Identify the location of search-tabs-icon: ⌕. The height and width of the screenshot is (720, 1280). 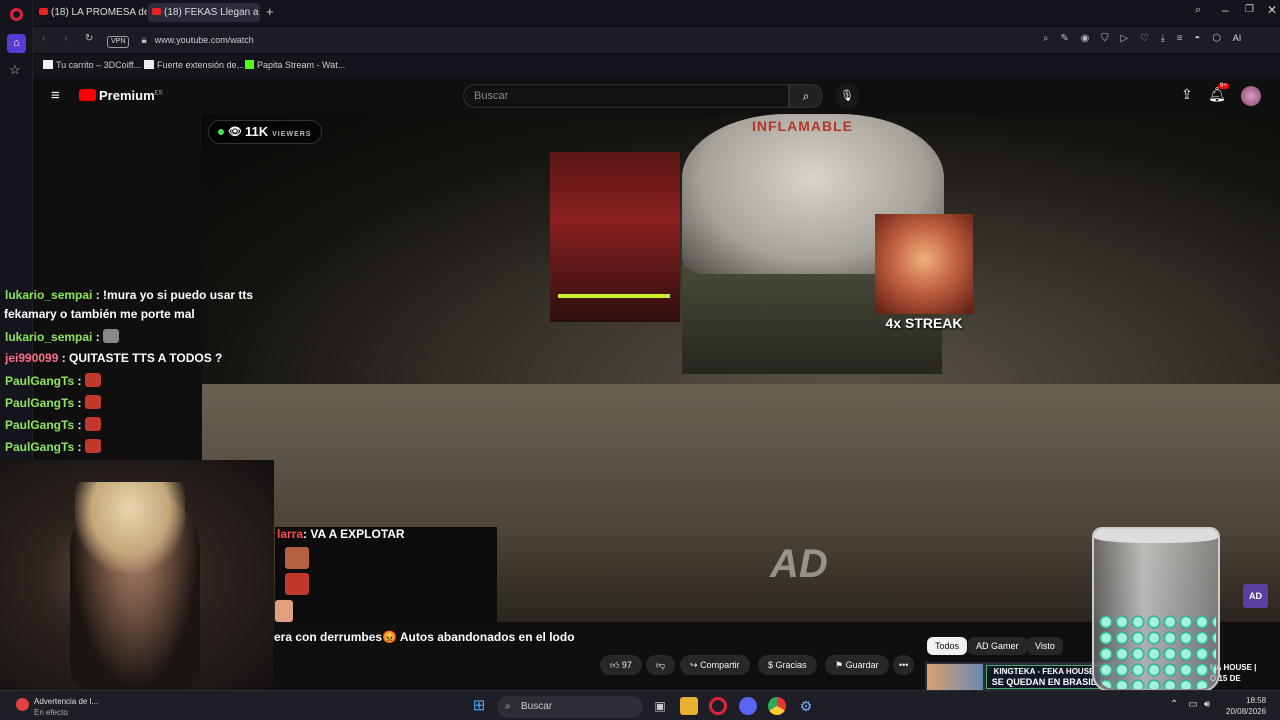
(1198, 10).